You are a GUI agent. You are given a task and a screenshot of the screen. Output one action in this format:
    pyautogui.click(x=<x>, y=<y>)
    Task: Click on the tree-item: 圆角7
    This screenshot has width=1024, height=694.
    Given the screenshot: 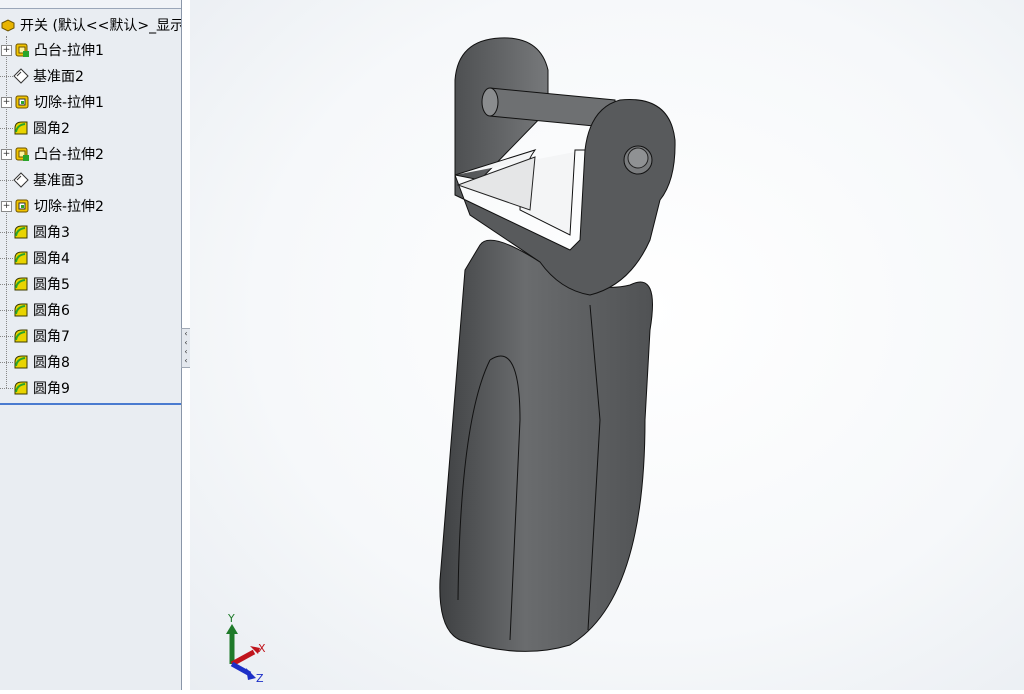 What is the action you would take?
    pyautogui.click(x=35, y=336)
    